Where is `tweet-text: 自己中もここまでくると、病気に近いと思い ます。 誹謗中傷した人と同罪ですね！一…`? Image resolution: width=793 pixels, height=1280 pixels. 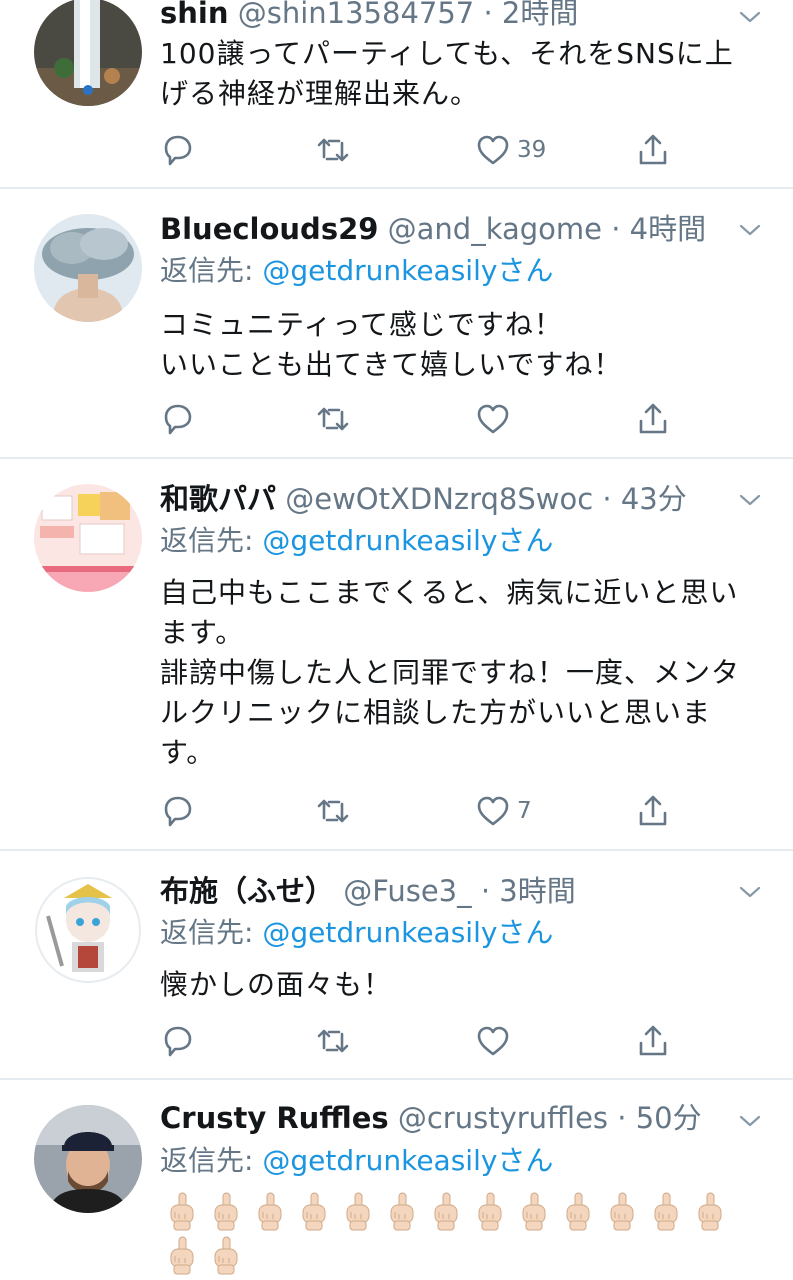 tweet-text: 自己中もここまでくると、病気に近いと思い ます。 誹謗中傷した人と同罪ですね！一… is located at coordinates (462, 673).